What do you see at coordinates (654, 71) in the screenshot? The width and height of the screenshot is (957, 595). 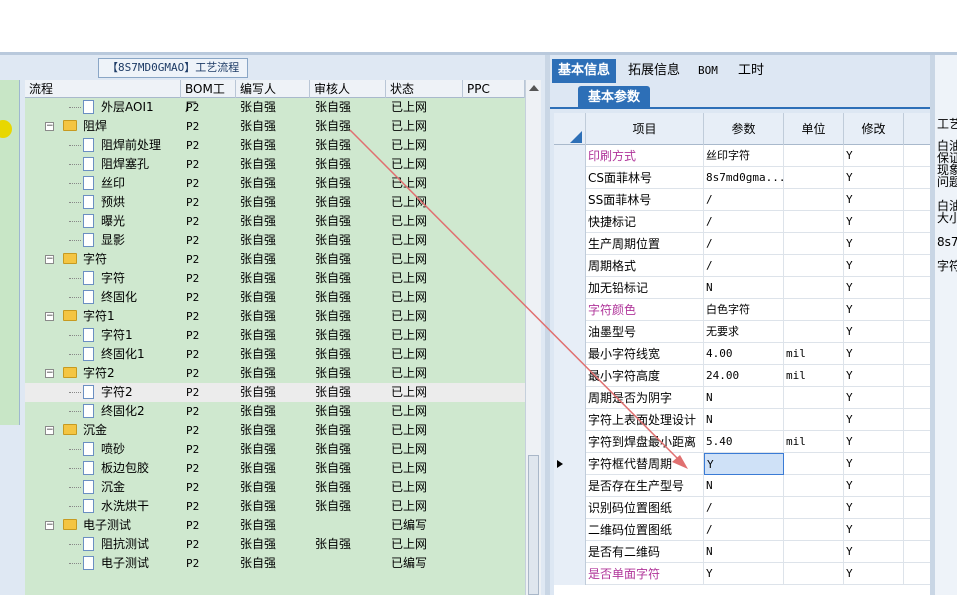 I see `tab-extended-info: 拓展信息` at bounding box center [654, 71].